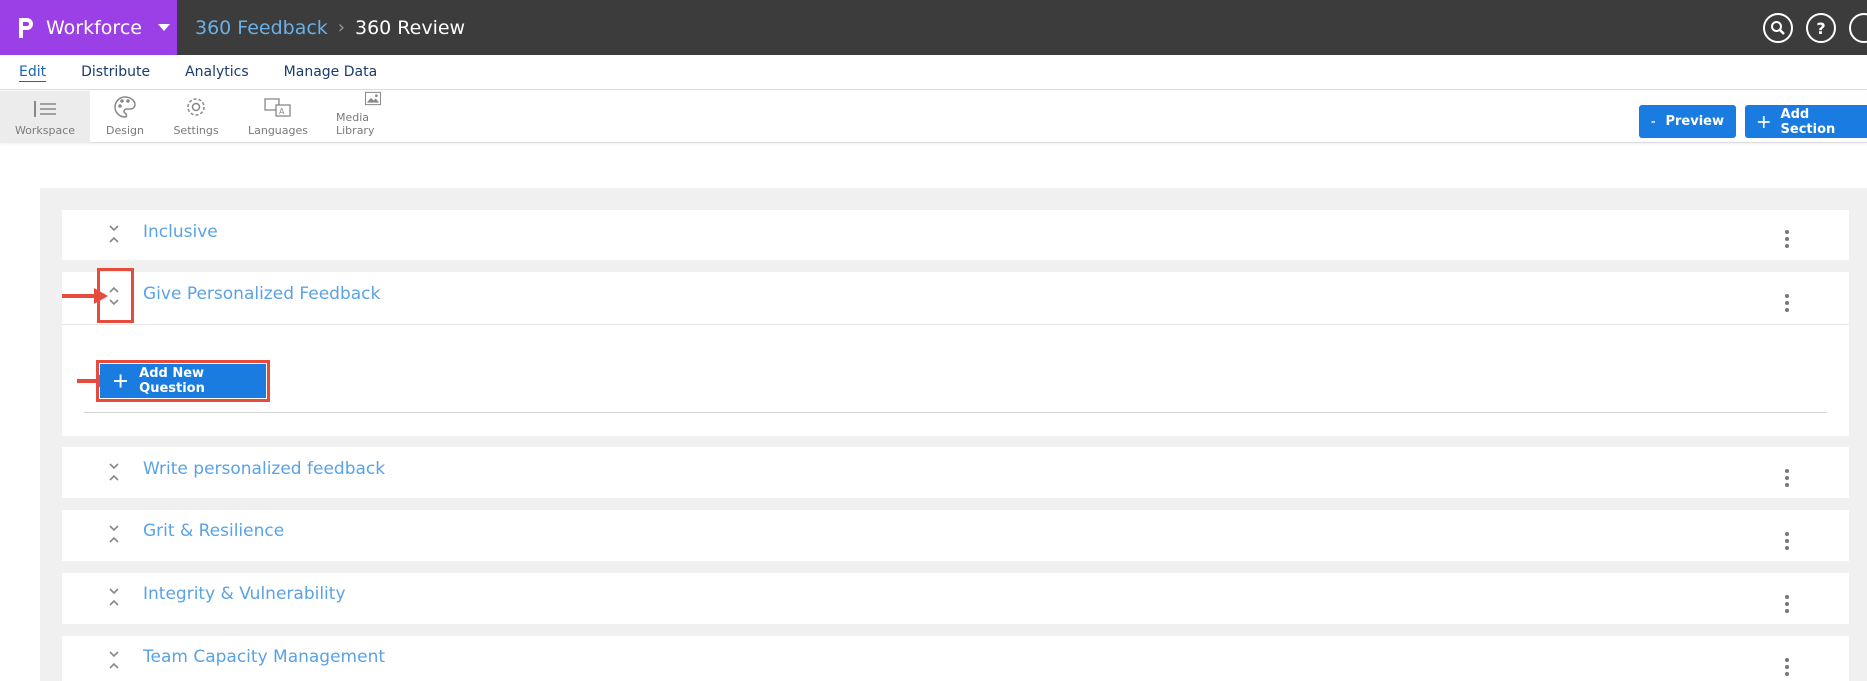 Image resolution: width=1867 pixels, height=681 pixels. Describe the element at coordinates (955, 658) in the screenshot. I see `section-team-capacity-management: Team Capacity Management` at that location.